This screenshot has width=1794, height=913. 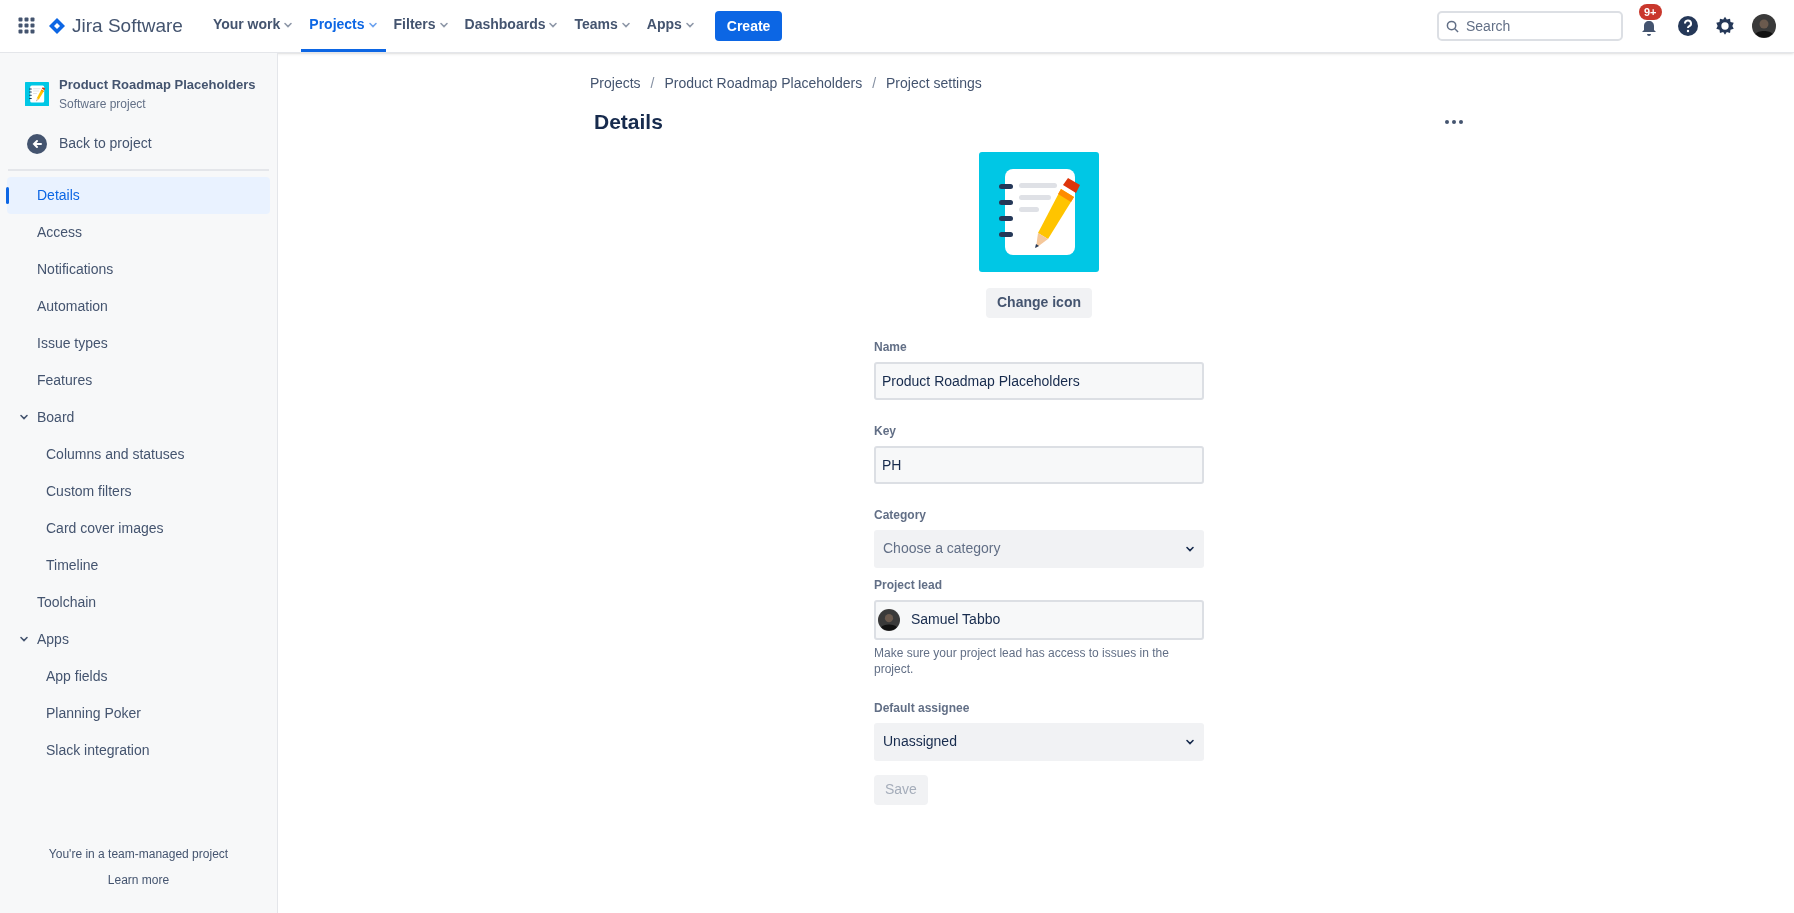 What do you see at coordinates (343, 26) in the screenshot?
I see `nav-tab: Projects` at bounding box center [343, 26].